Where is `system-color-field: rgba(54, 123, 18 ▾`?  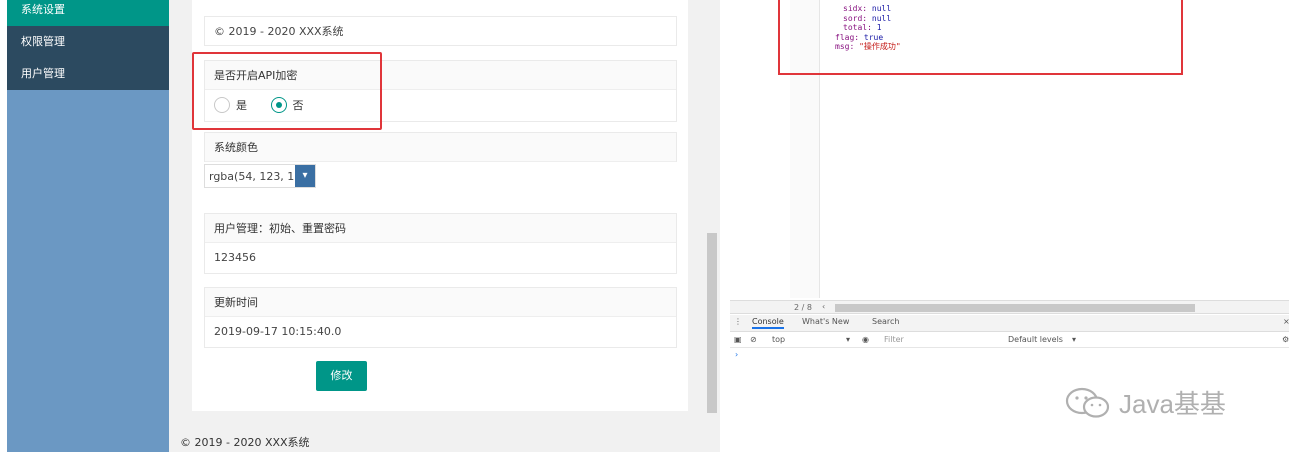 system-color-field: rgba(54, 123, 18 ▾ is located at coordinates (260, 176).